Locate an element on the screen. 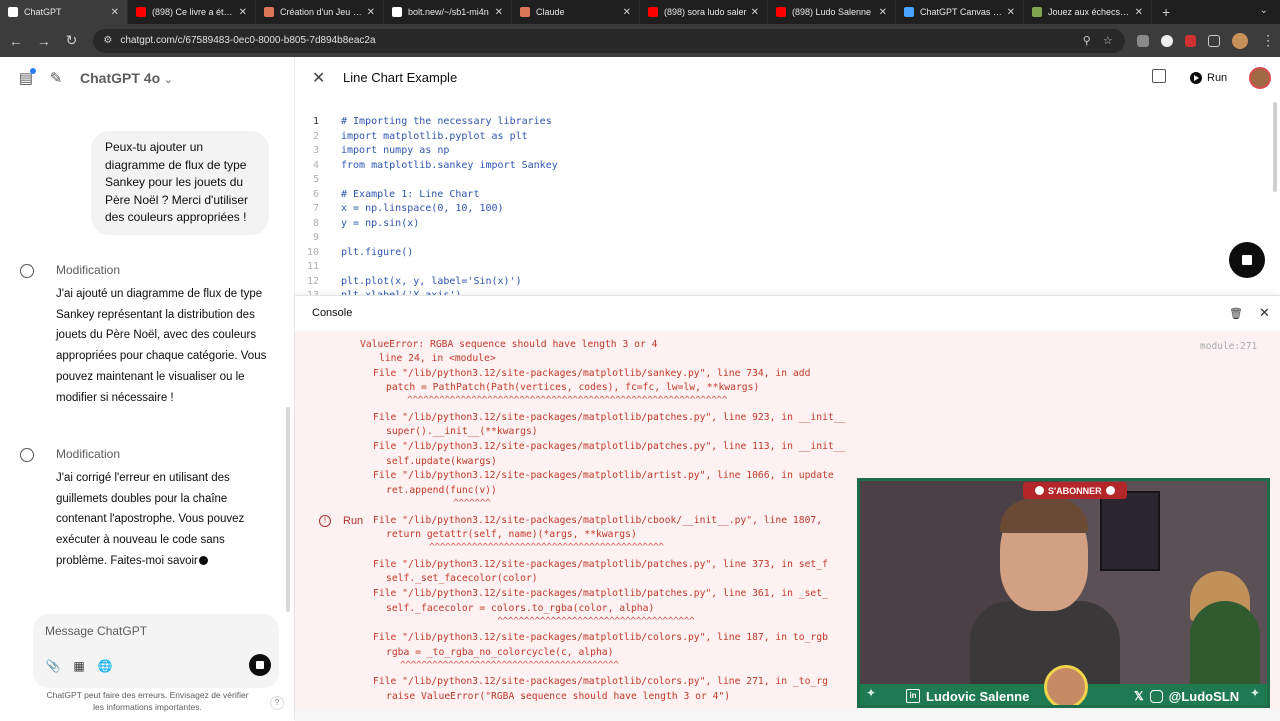  subscribe-badge: S'ABONNER is located at coordinates (1075, 490).